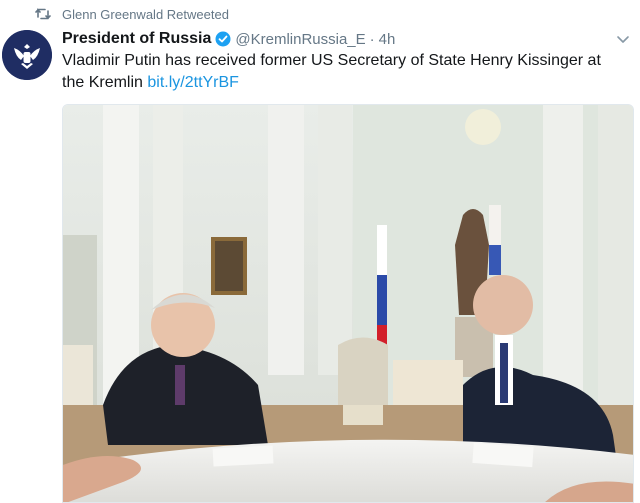  I want to click on retweeted-by-link: Glenn Greenwald Retweeted, so click(145, 14).